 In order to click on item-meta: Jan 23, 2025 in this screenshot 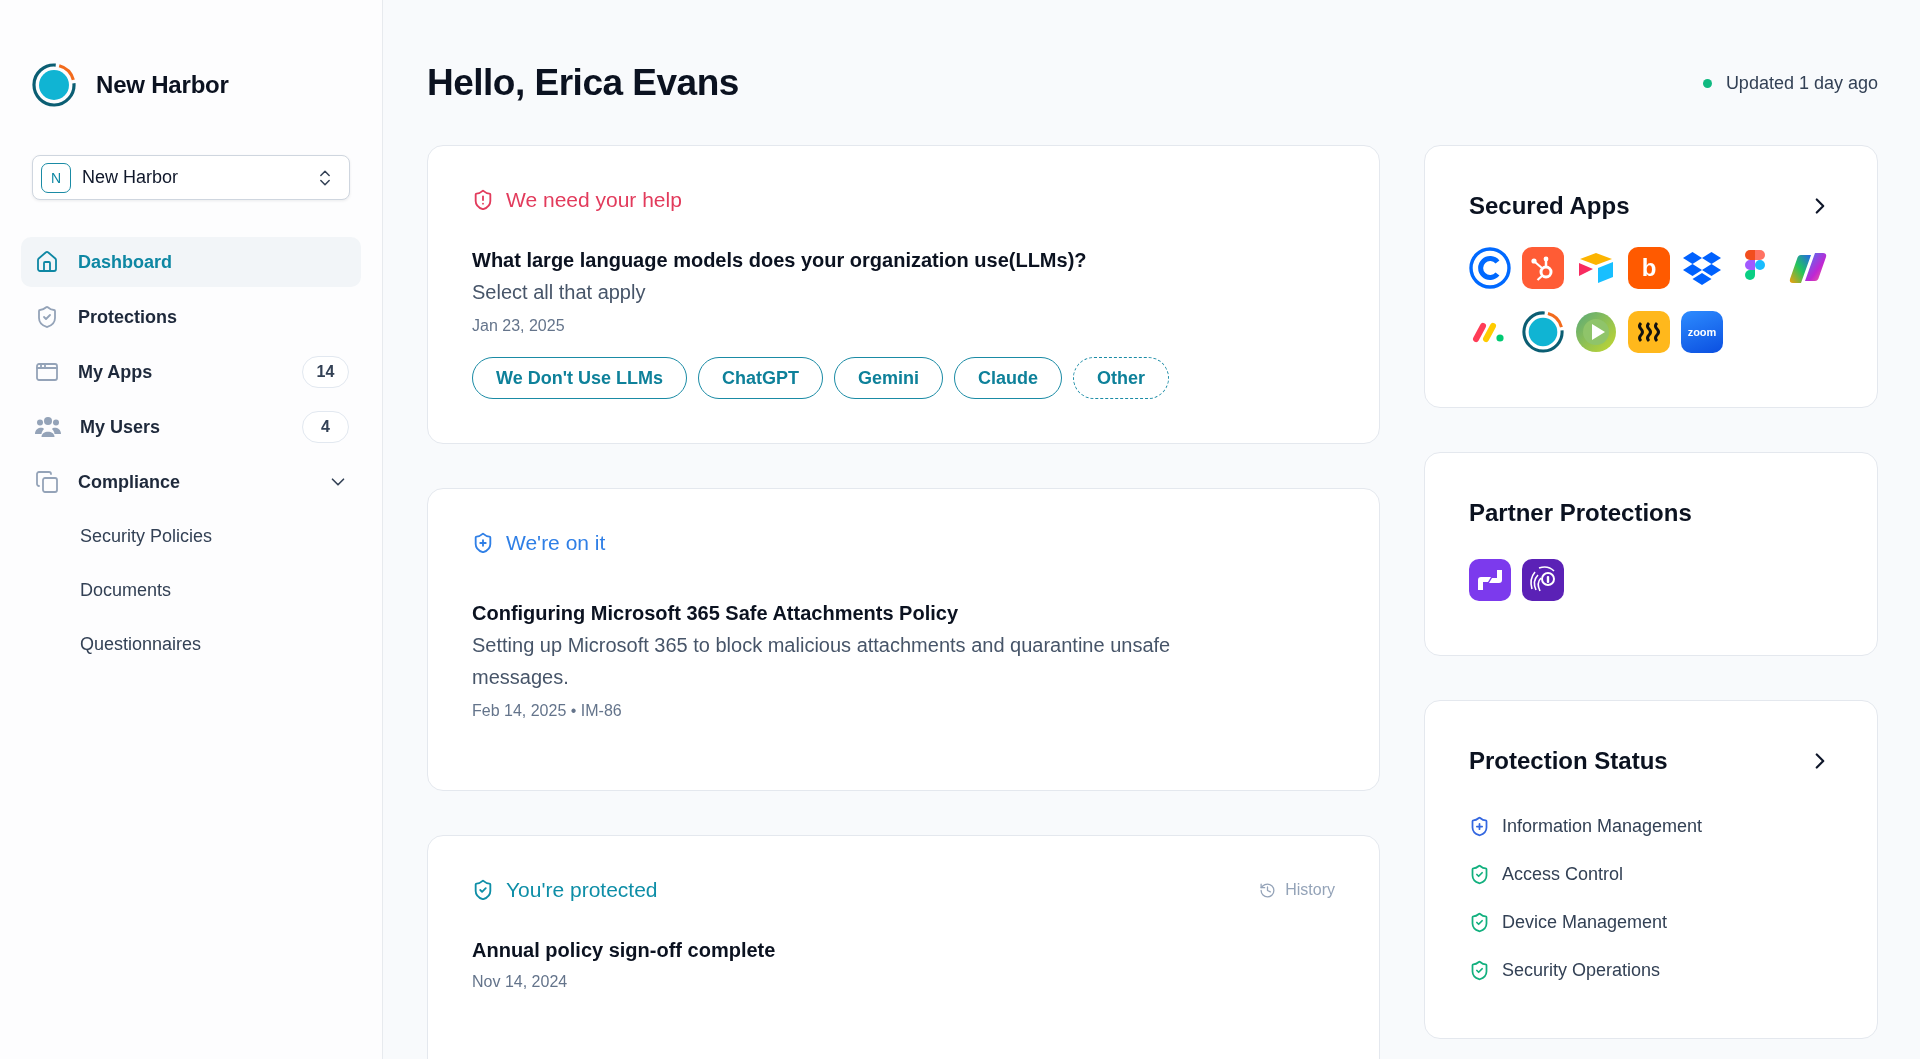, I will do `click(519, 326)`.